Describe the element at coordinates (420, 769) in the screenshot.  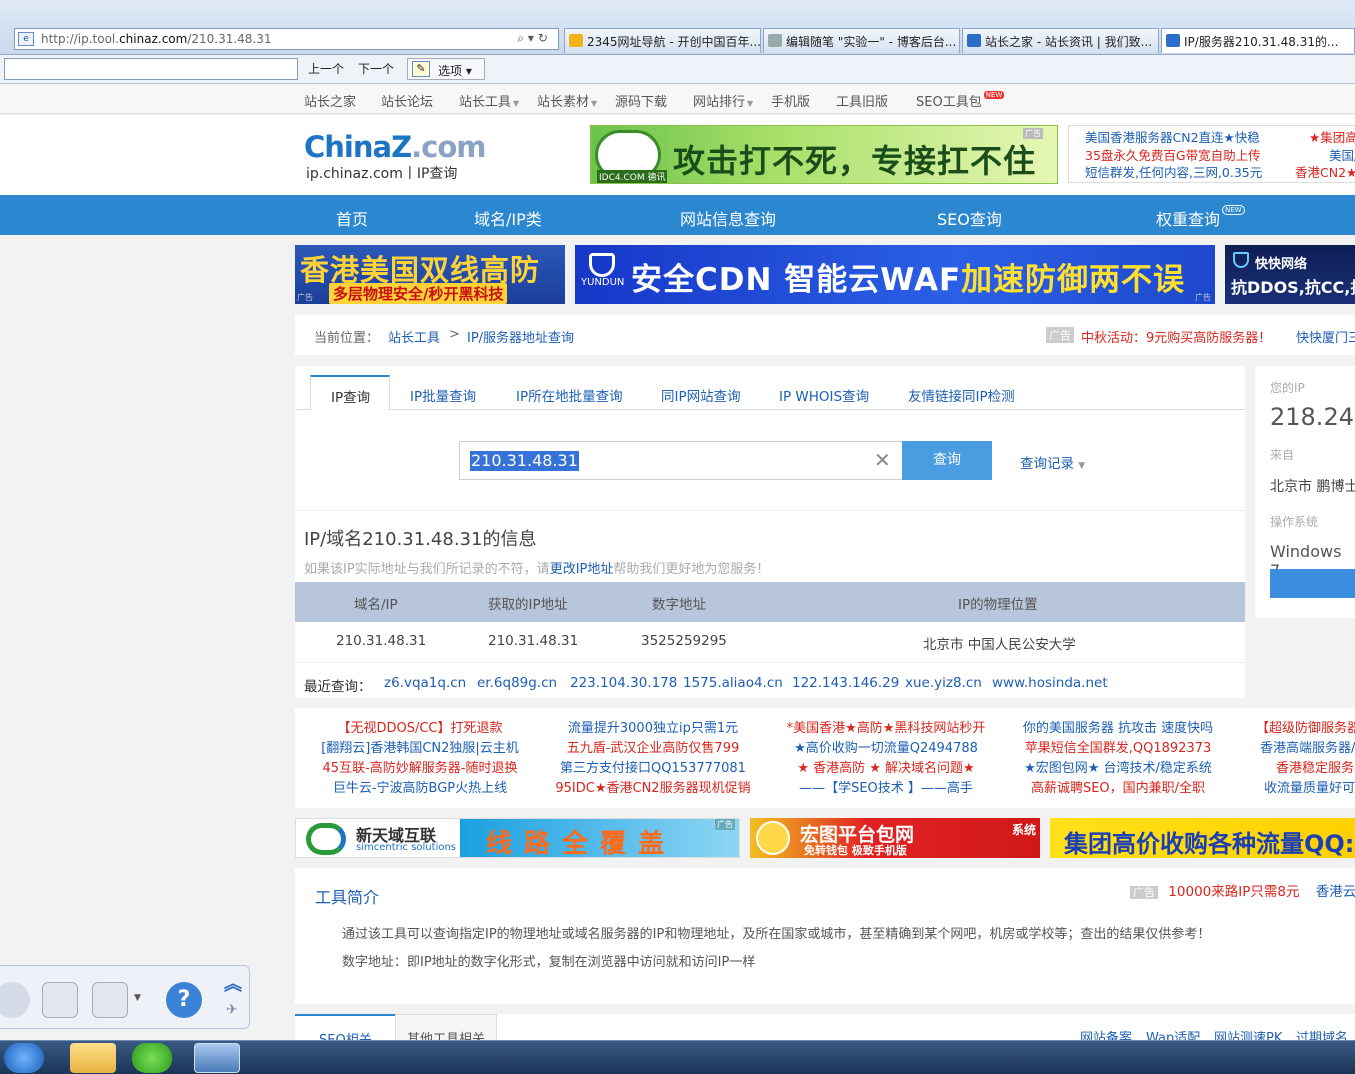
I see `text-ad-link: 45互联-高防妙解服务器-随时退换` at that location.